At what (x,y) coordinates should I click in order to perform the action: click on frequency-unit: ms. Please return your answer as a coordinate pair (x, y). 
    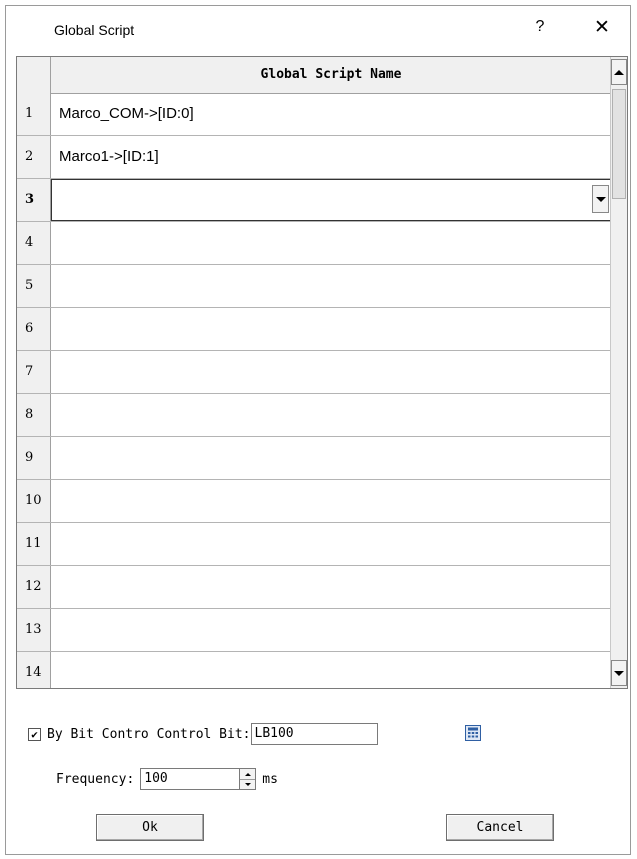
    Looking at the image, I should click on (270, 779).